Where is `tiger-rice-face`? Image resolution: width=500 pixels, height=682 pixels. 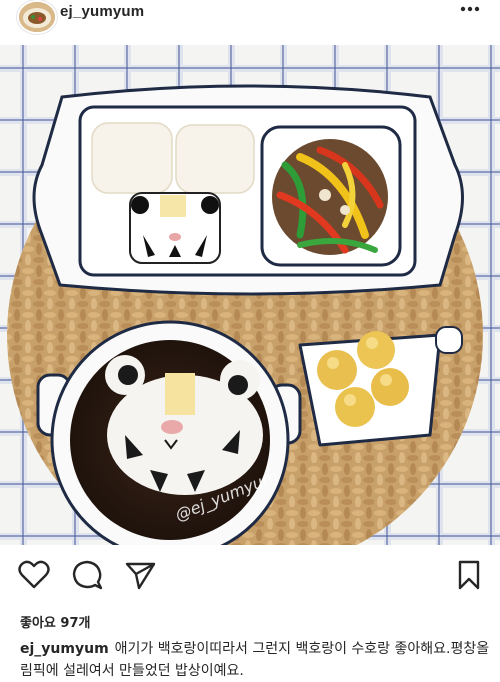
tiger-rice-face is located at coordinates (175, 228).